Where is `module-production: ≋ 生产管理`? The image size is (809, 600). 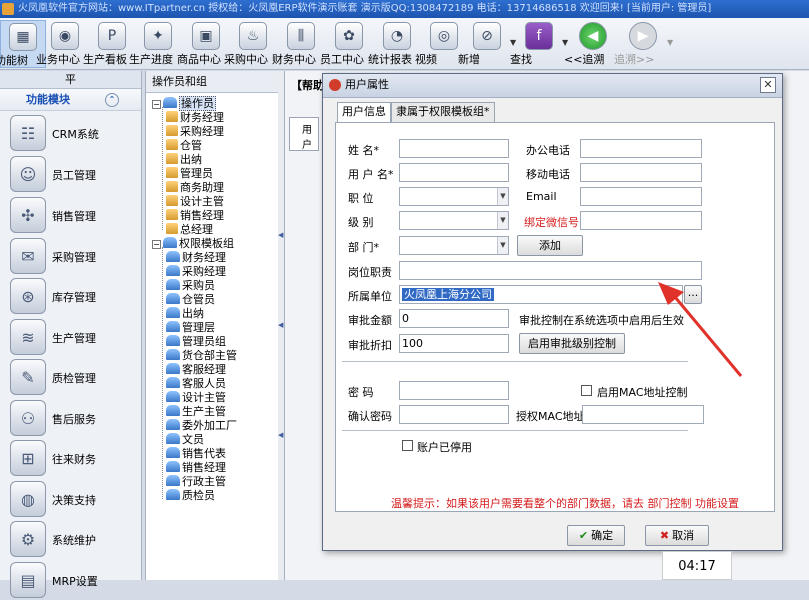 module-production: ≋ 生产管理 is located at coordinates (71, 337).